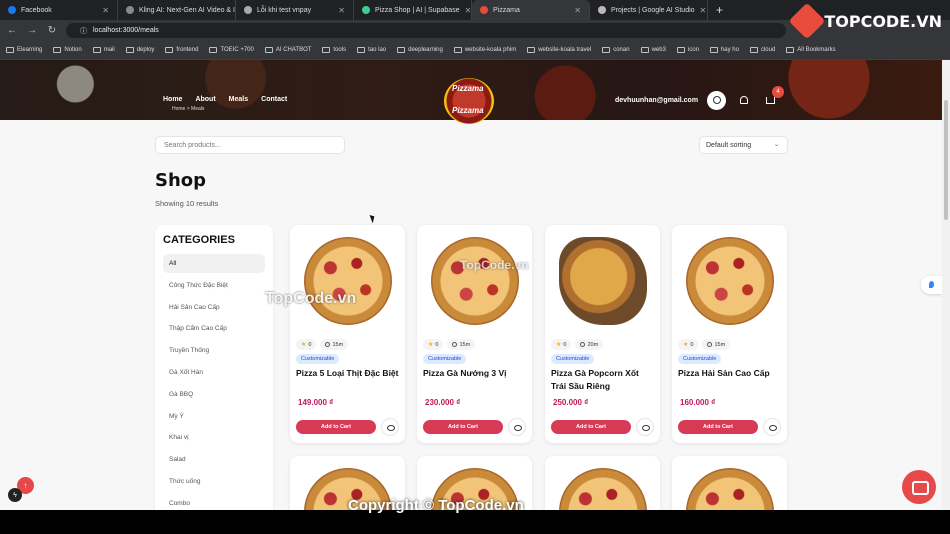  Describe the element at coordinates (67, 50) in the screenshot. I see `bookmark-item: Notion` at that location.